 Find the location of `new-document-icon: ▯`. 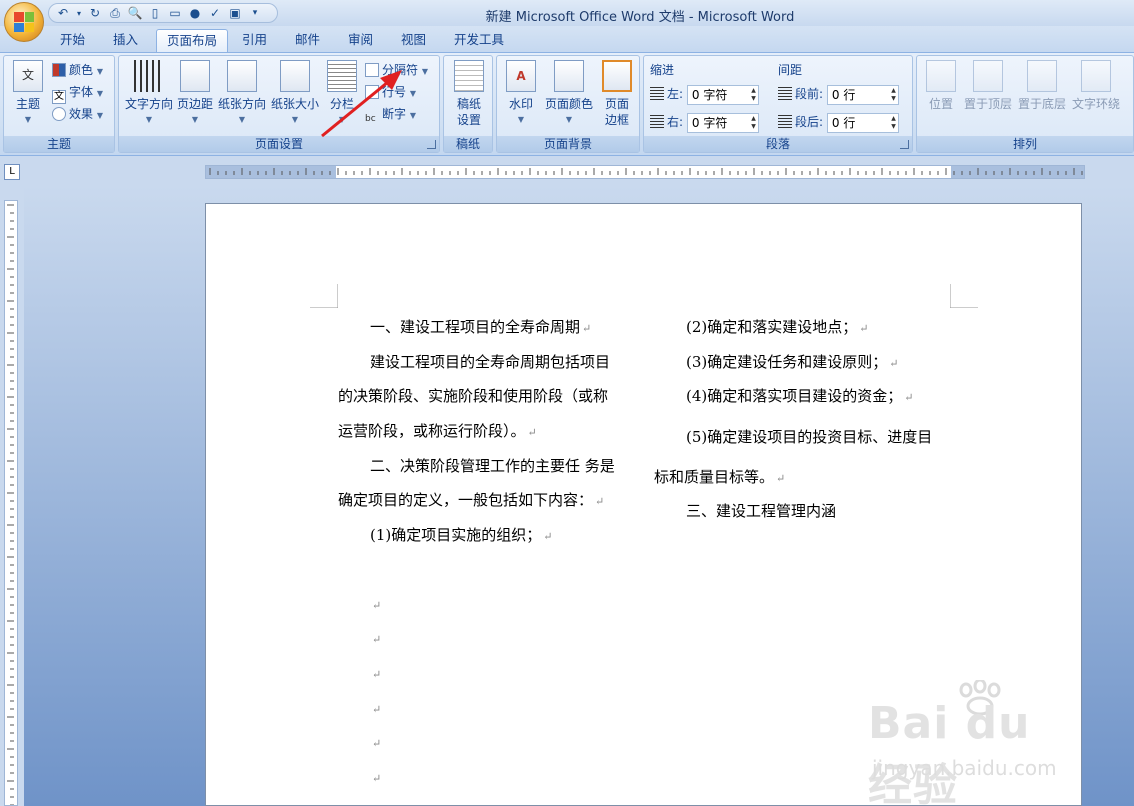

new-document-icon: ▯ is located at coordinates (155, 13).